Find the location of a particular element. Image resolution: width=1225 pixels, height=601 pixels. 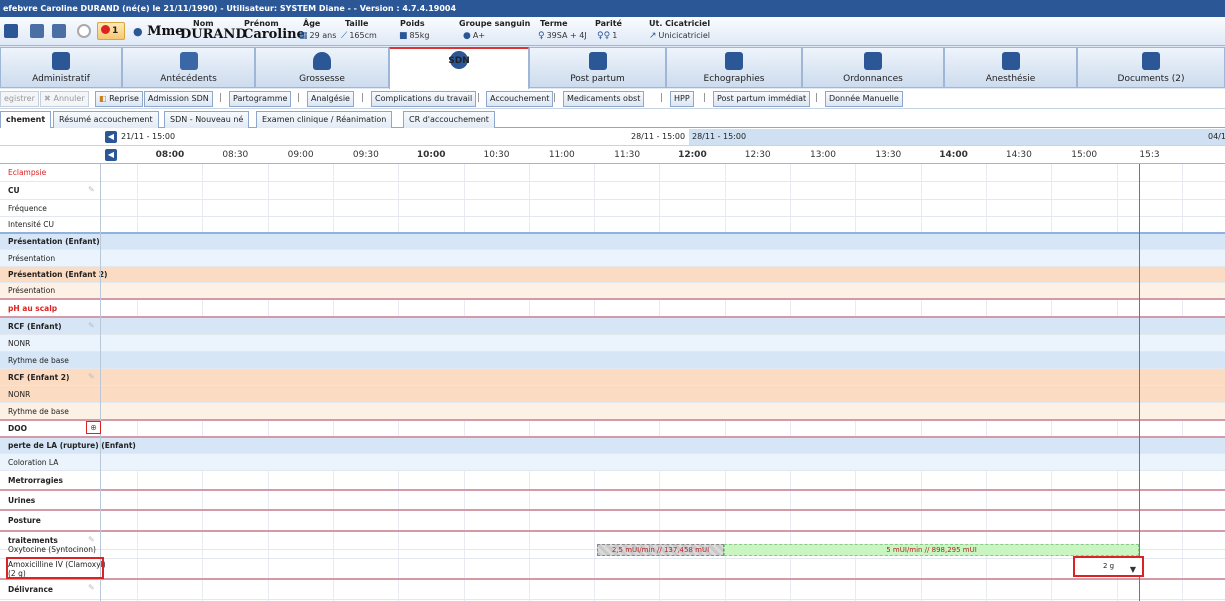

row-eclampsie: Eclampsie is located at coordinates (612, 173).